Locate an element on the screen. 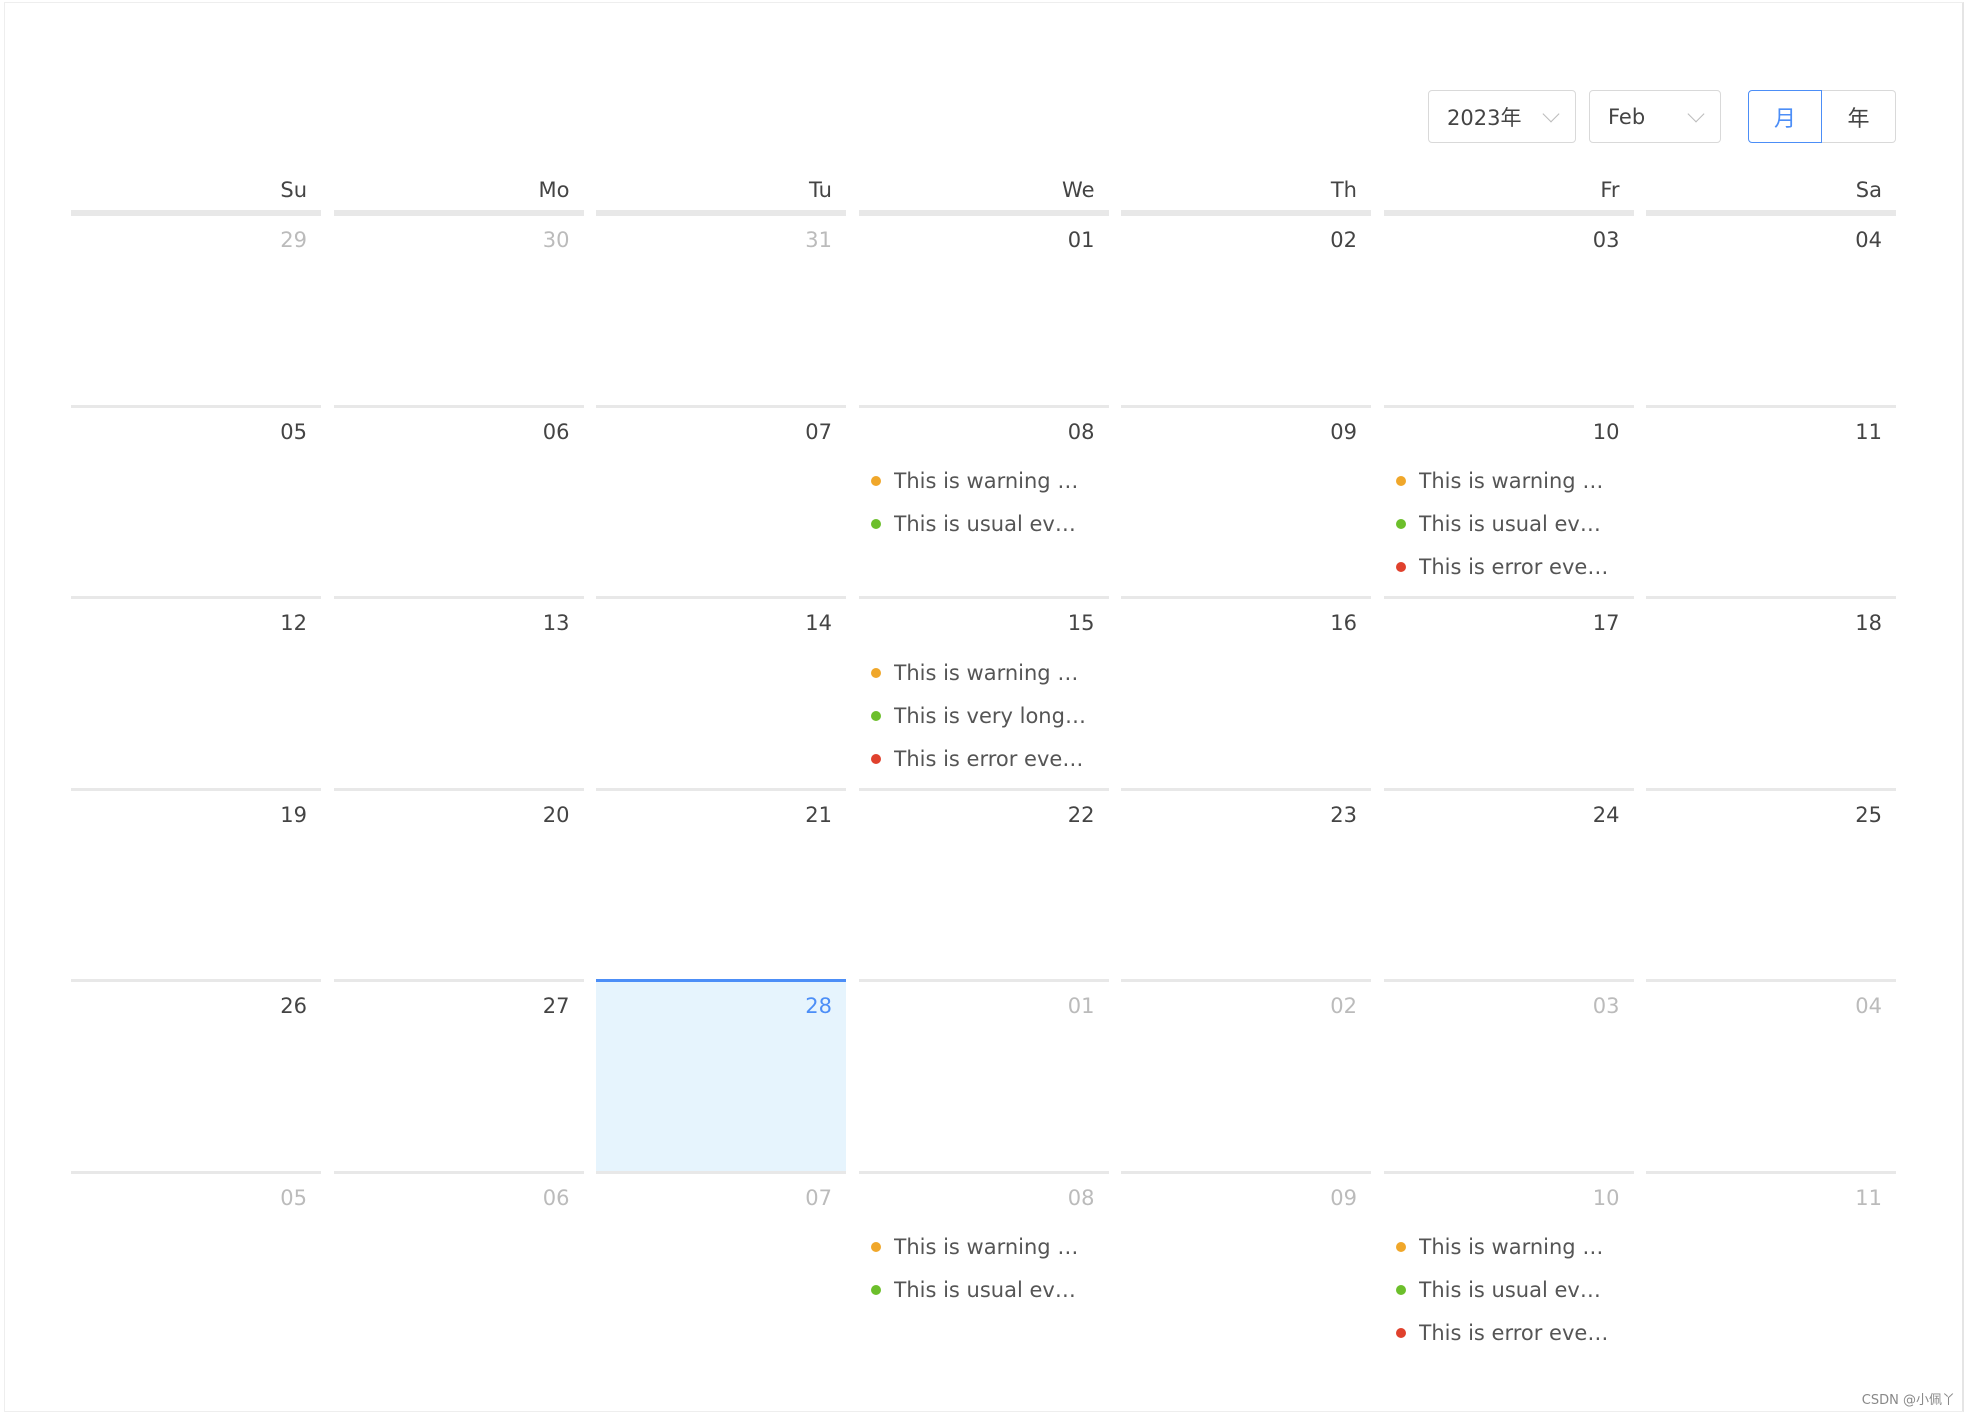 This screenshot has width=1965, height=1414. weekday-header: Tu is located at coordinates (721, 191).